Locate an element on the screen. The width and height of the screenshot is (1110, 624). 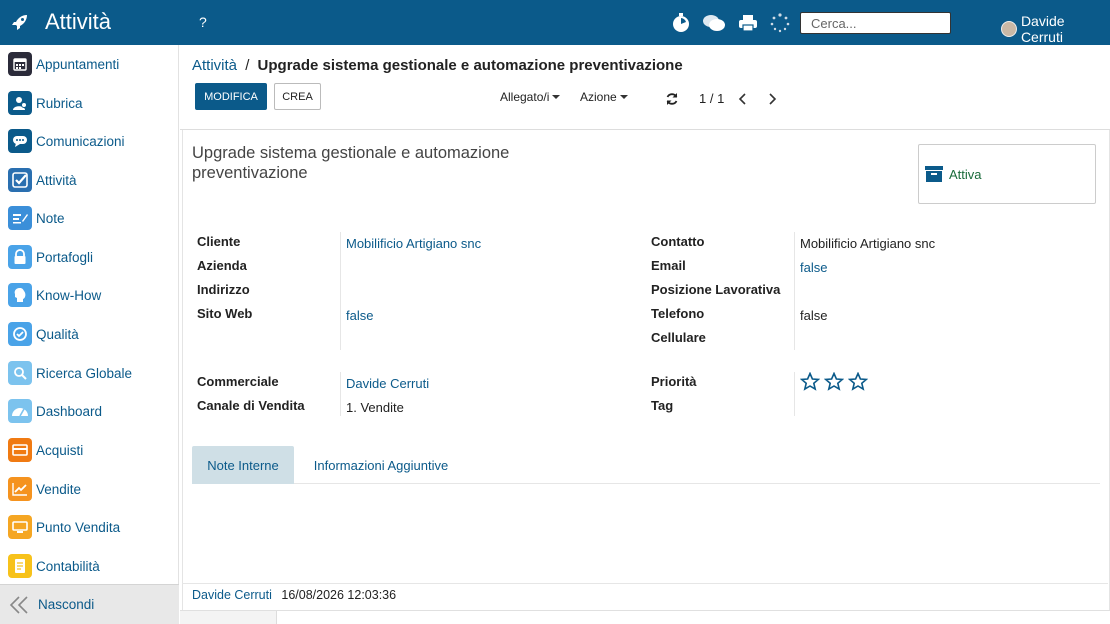
attachments-dropdown: Allegato/i is located at coordinates (530, 97).